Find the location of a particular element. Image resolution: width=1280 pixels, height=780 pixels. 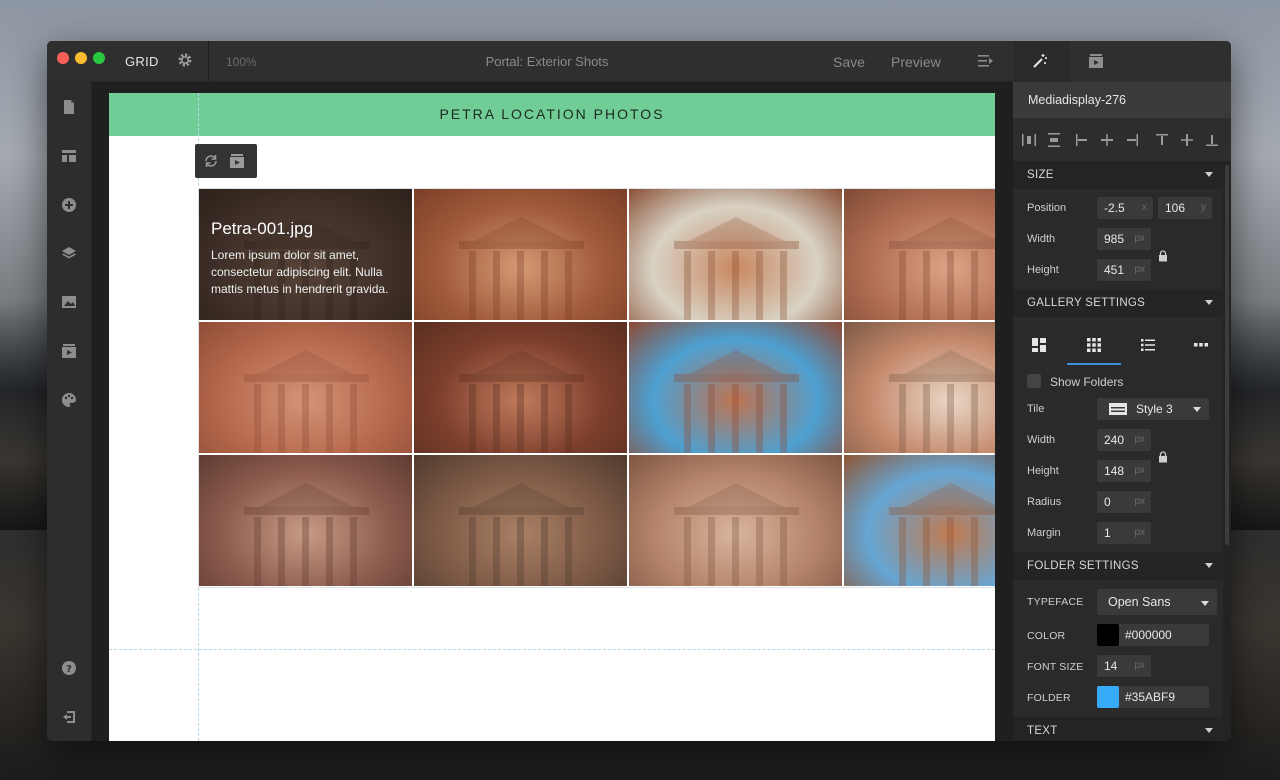

align-left-icon is located at coordinates (1082, 140).